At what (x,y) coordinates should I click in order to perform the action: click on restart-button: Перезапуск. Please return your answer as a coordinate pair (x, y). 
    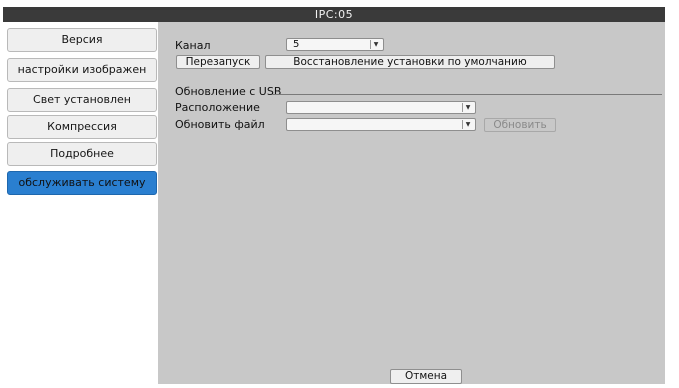
    Looking at the image, I should click on (218, 62).